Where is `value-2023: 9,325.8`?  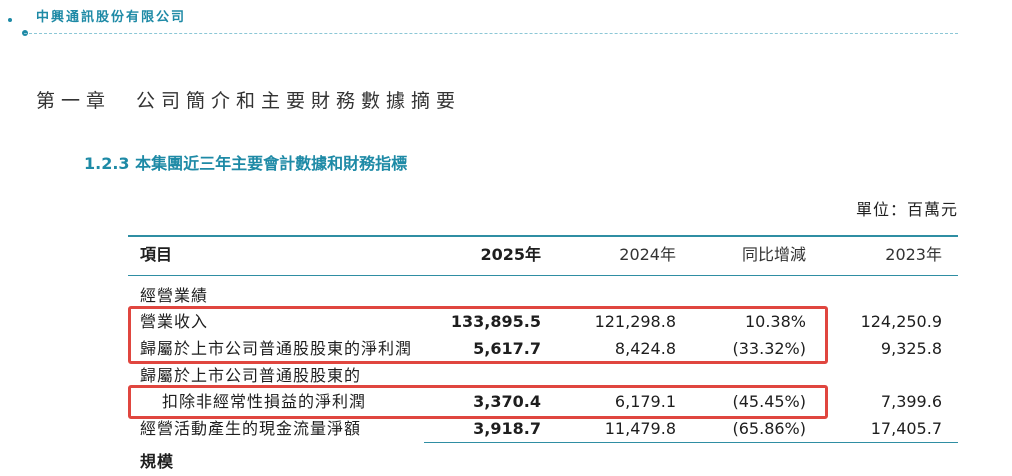 value-2023: 9,325.8 is located at coordinates (911, 348).